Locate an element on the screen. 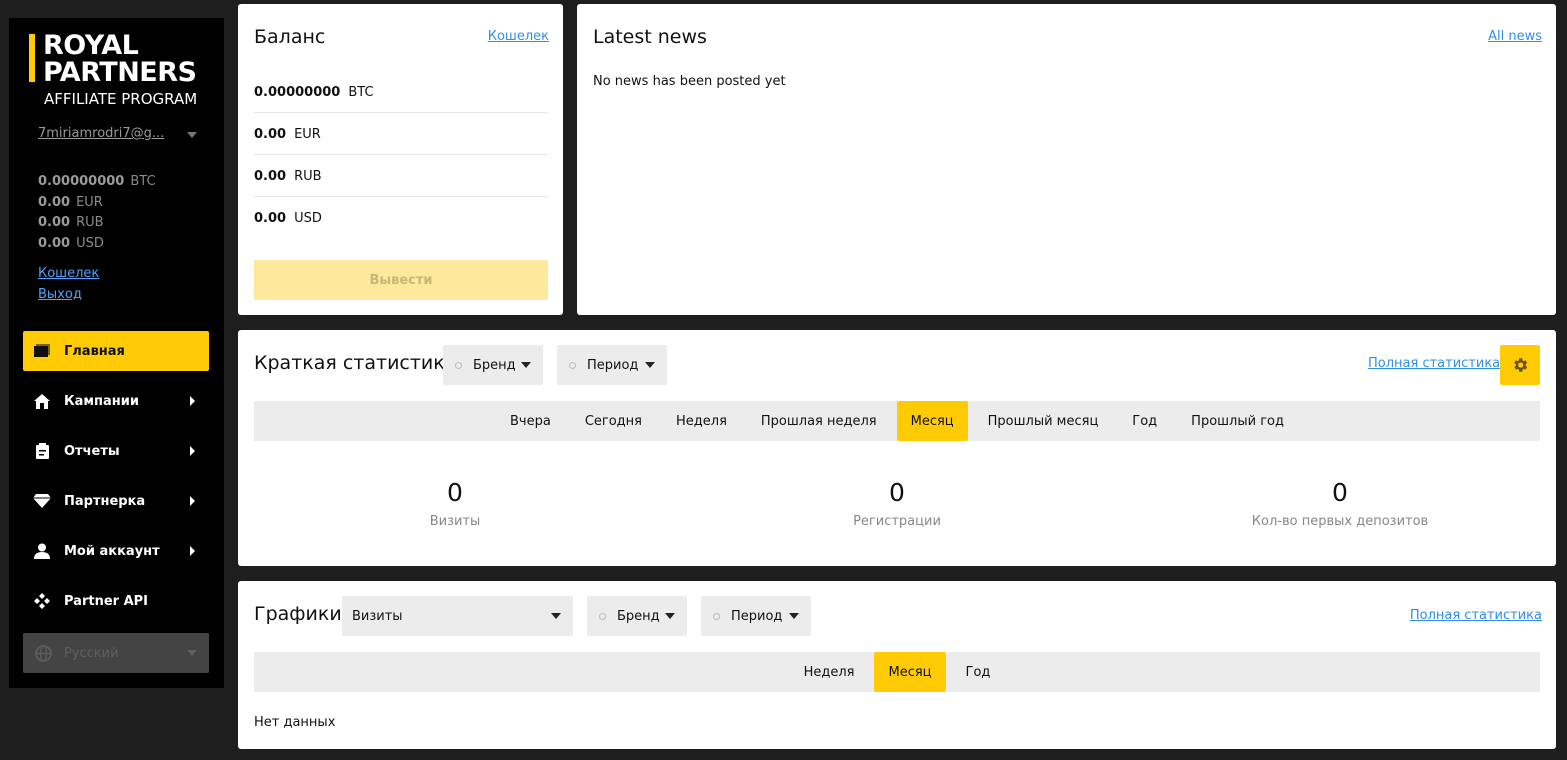 This screenshot has width=1567, height=760. charts-empty-text: Нет данных is located at coordinates (295, 722).